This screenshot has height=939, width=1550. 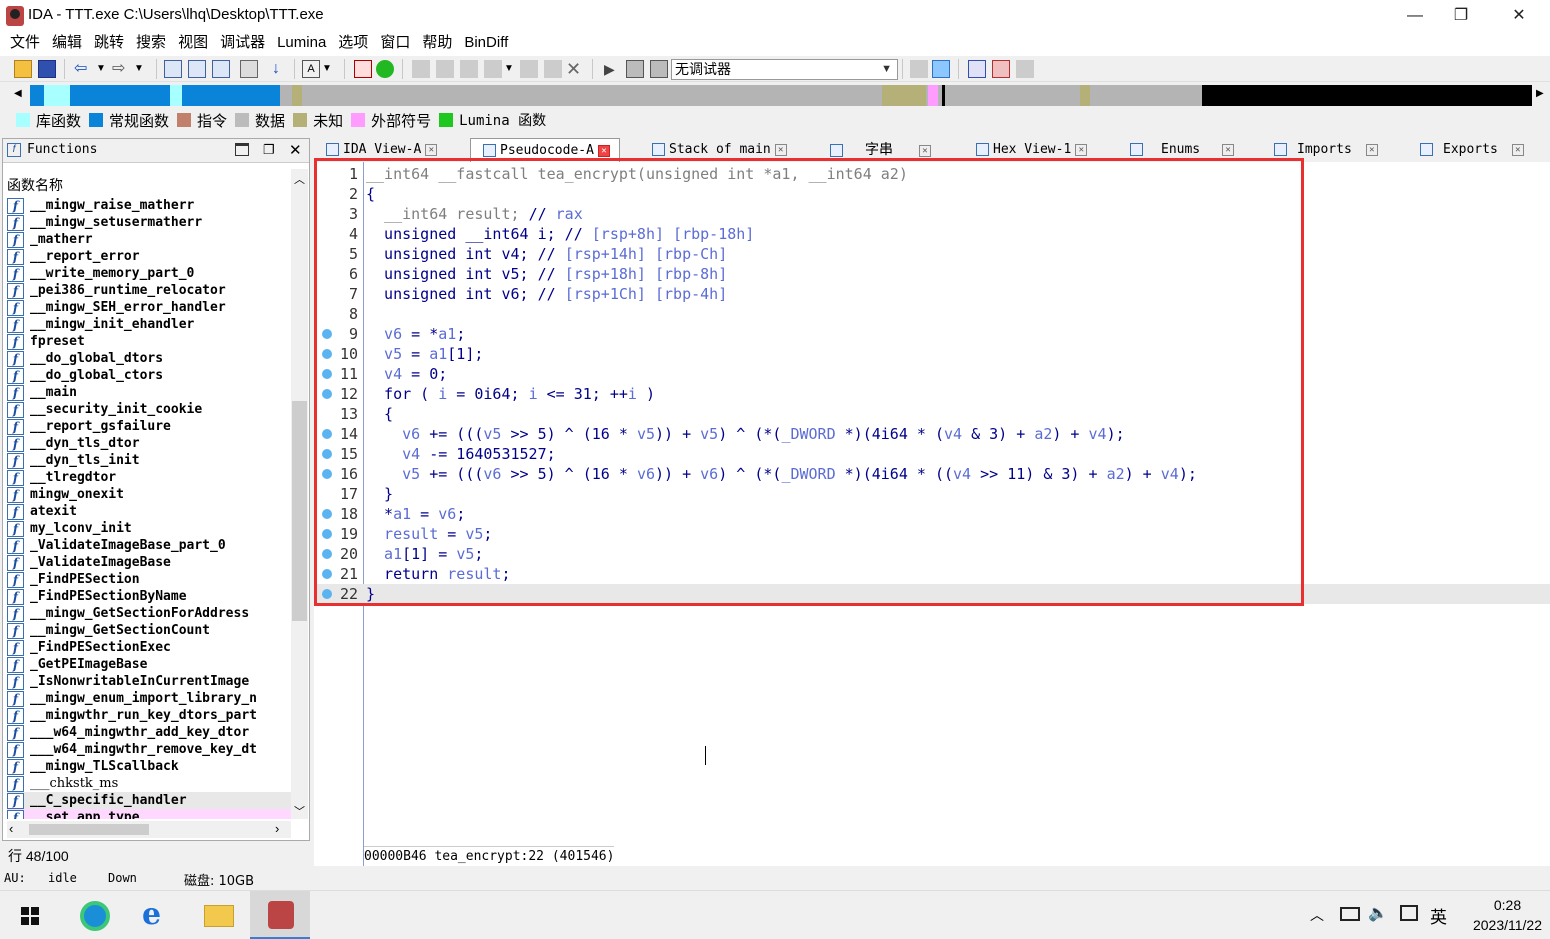 I want to click on function-list-item: f __tlregdtor, so click(x=149, y=477).